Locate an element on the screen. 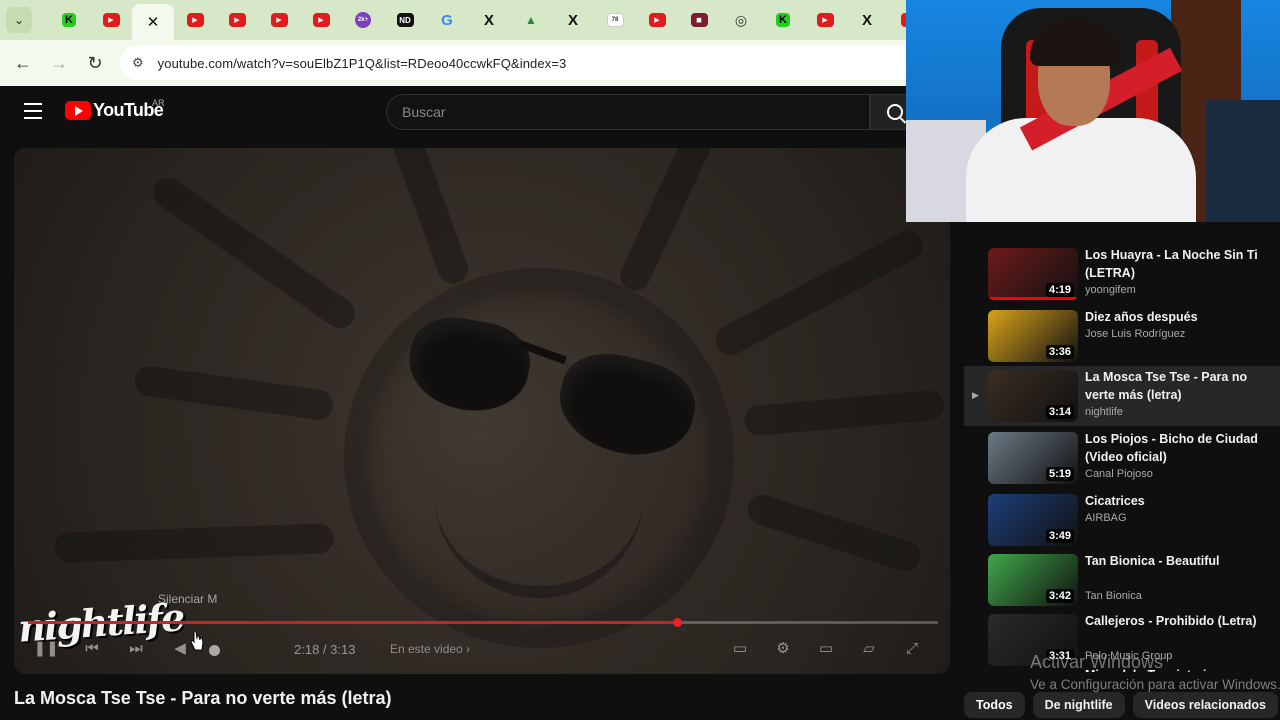  browser-tab: G is located at coordinates (447, 20).